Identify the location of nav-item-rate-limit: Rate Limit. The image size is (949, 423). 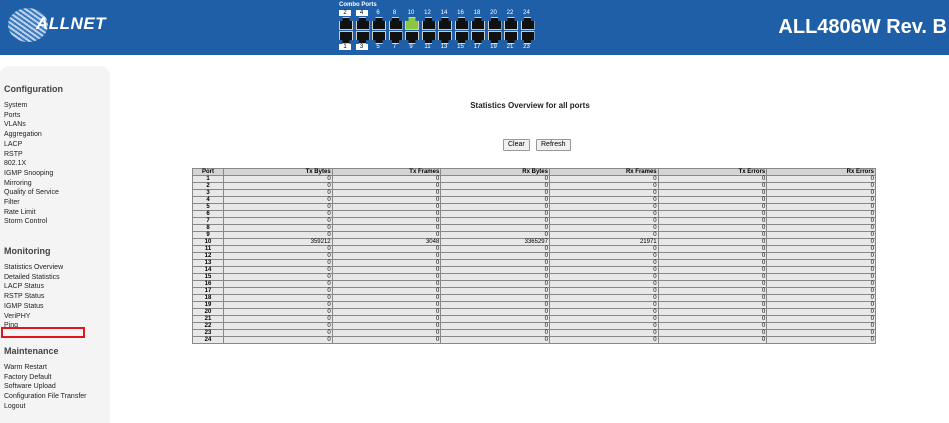
(20, 212).